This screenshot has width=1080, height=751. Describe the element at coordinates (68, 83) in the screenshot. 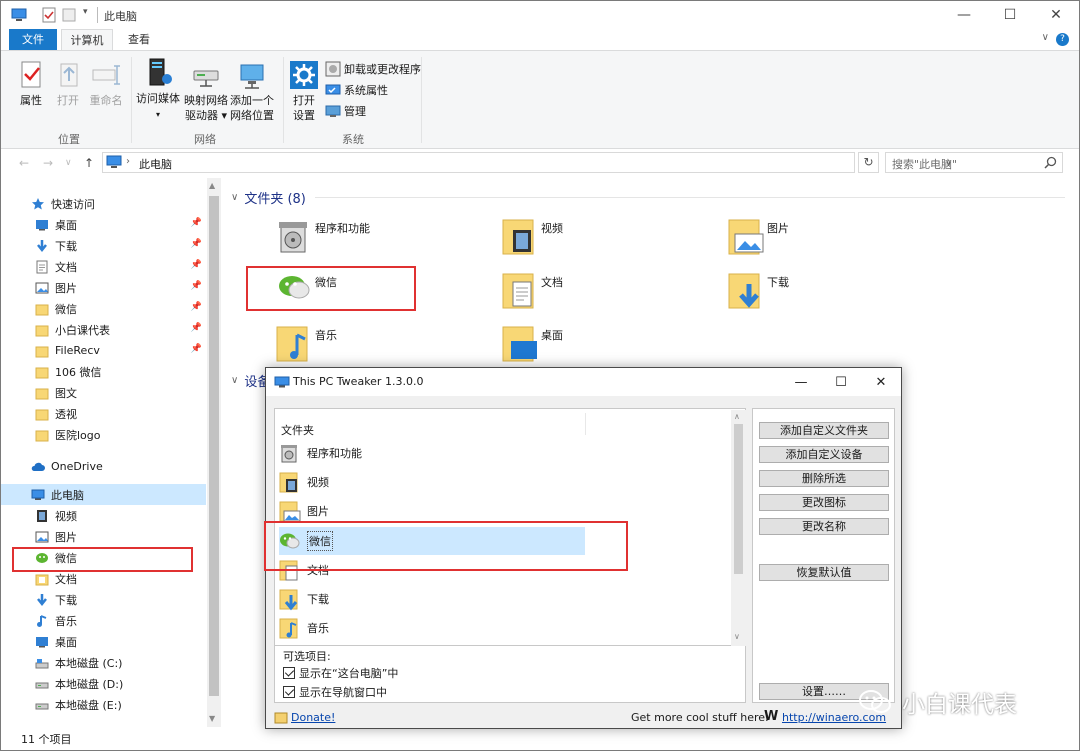

I see `open-button: 打开` at that location.